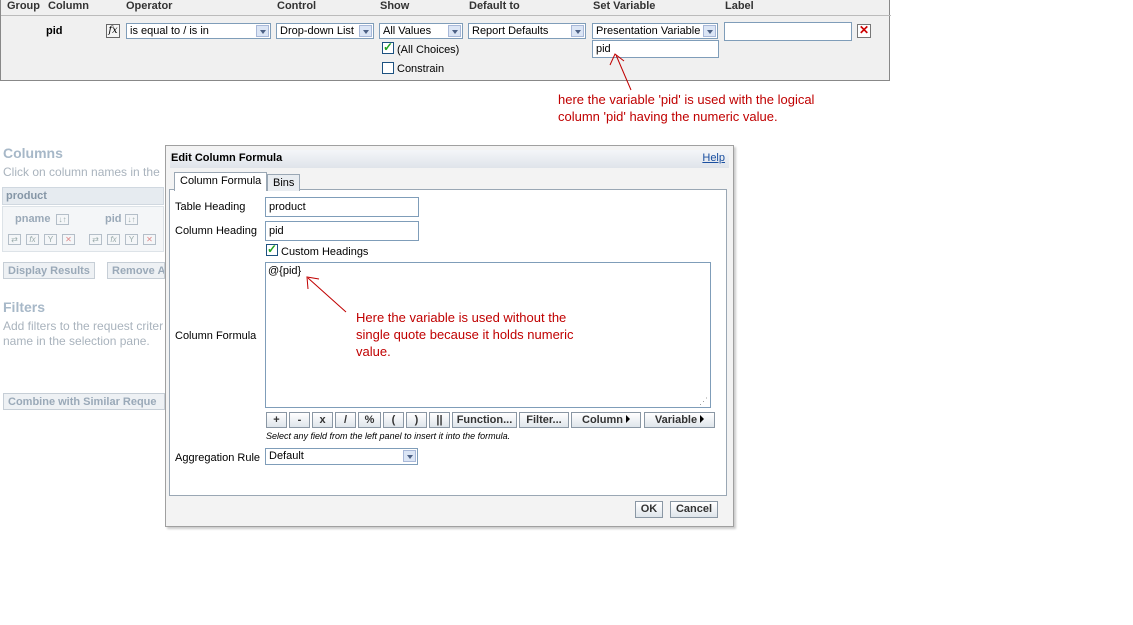  Describe the element at coordinates (286, 456) in the screenshot. I see `aggregation-rule-value: Default` at that location.